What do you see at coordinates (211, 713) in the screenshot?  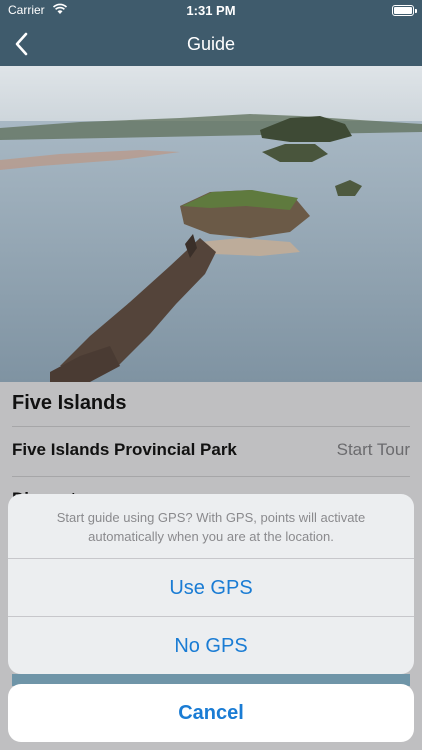 I see `cancel-button: Cancel` at bounding box center [211, 713].